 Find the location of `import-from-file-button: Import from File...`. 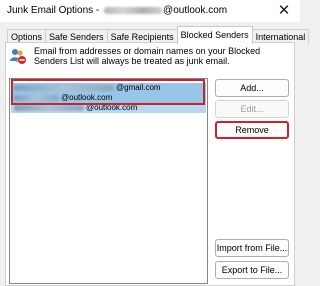

import-from-file-button: Import from File... is located at coordinates (252, 248).